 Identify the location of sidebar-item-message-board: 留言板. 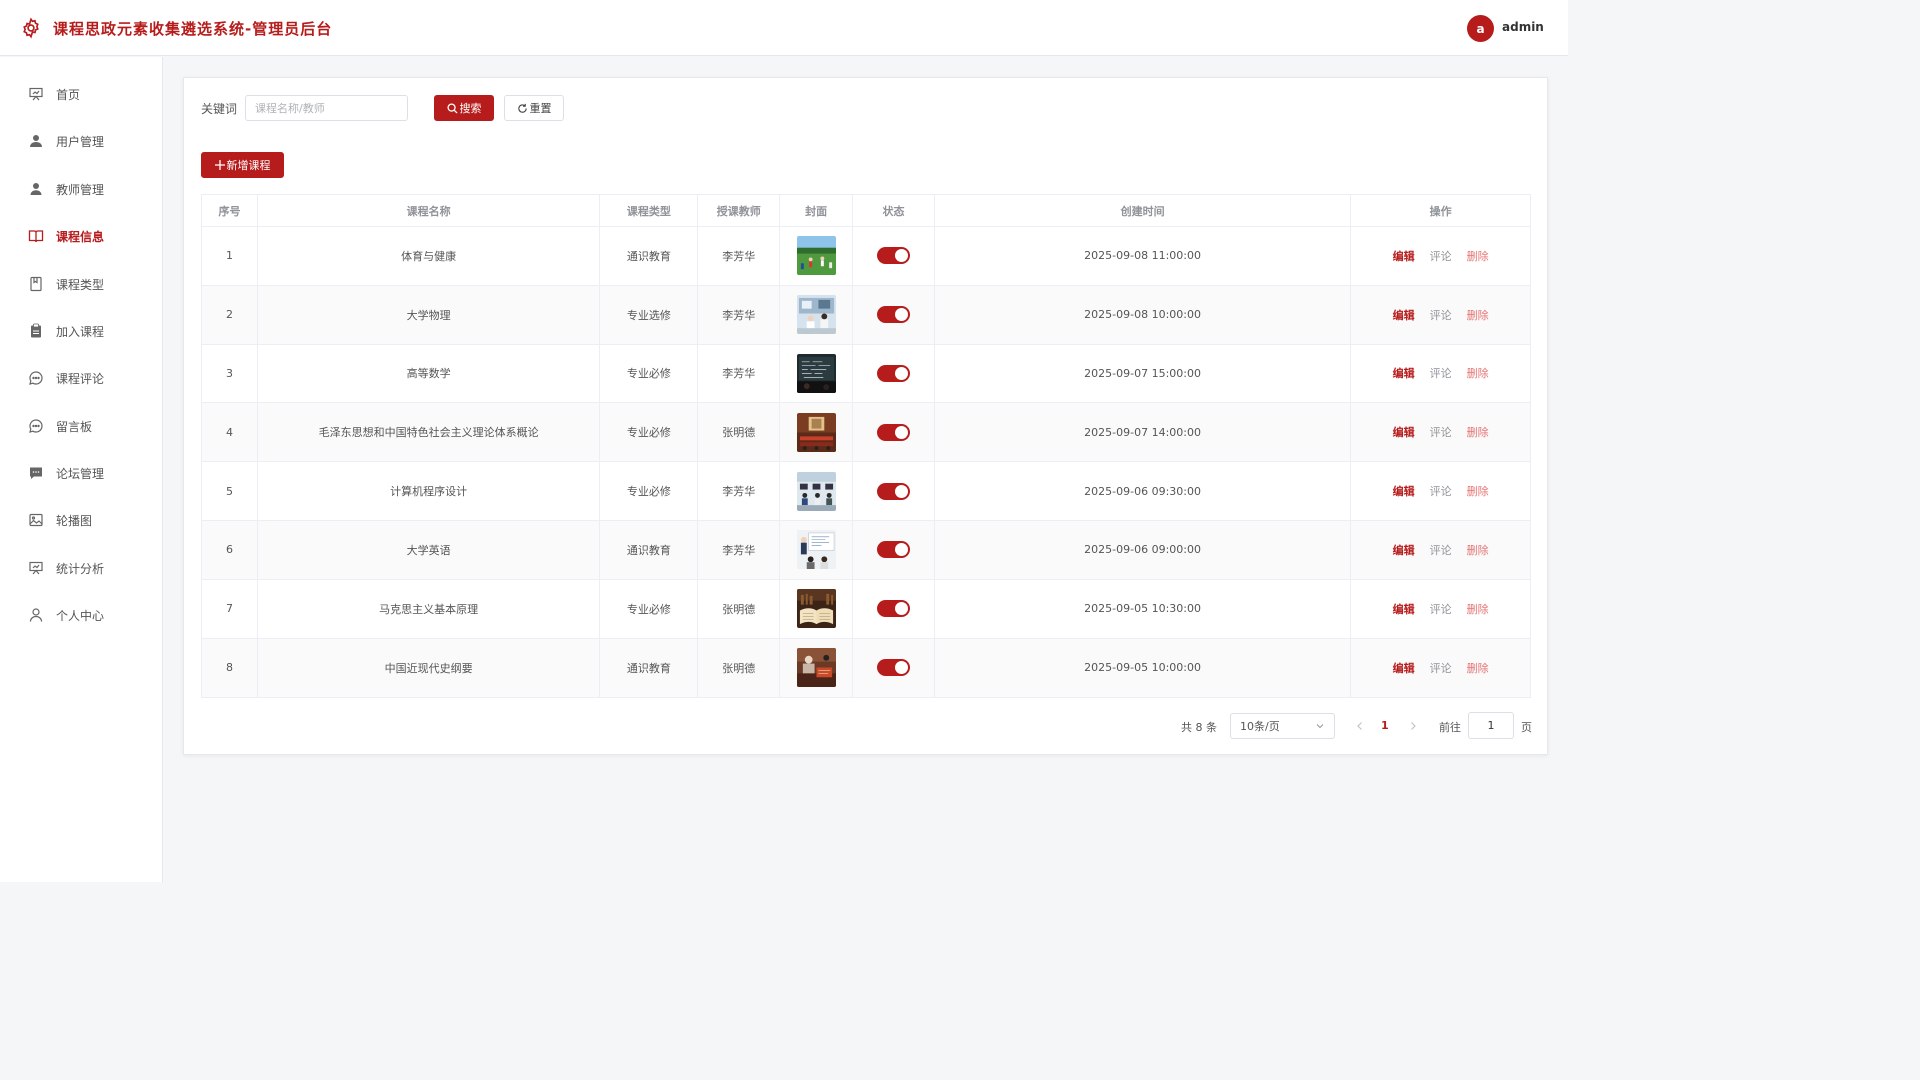
(81, 426).